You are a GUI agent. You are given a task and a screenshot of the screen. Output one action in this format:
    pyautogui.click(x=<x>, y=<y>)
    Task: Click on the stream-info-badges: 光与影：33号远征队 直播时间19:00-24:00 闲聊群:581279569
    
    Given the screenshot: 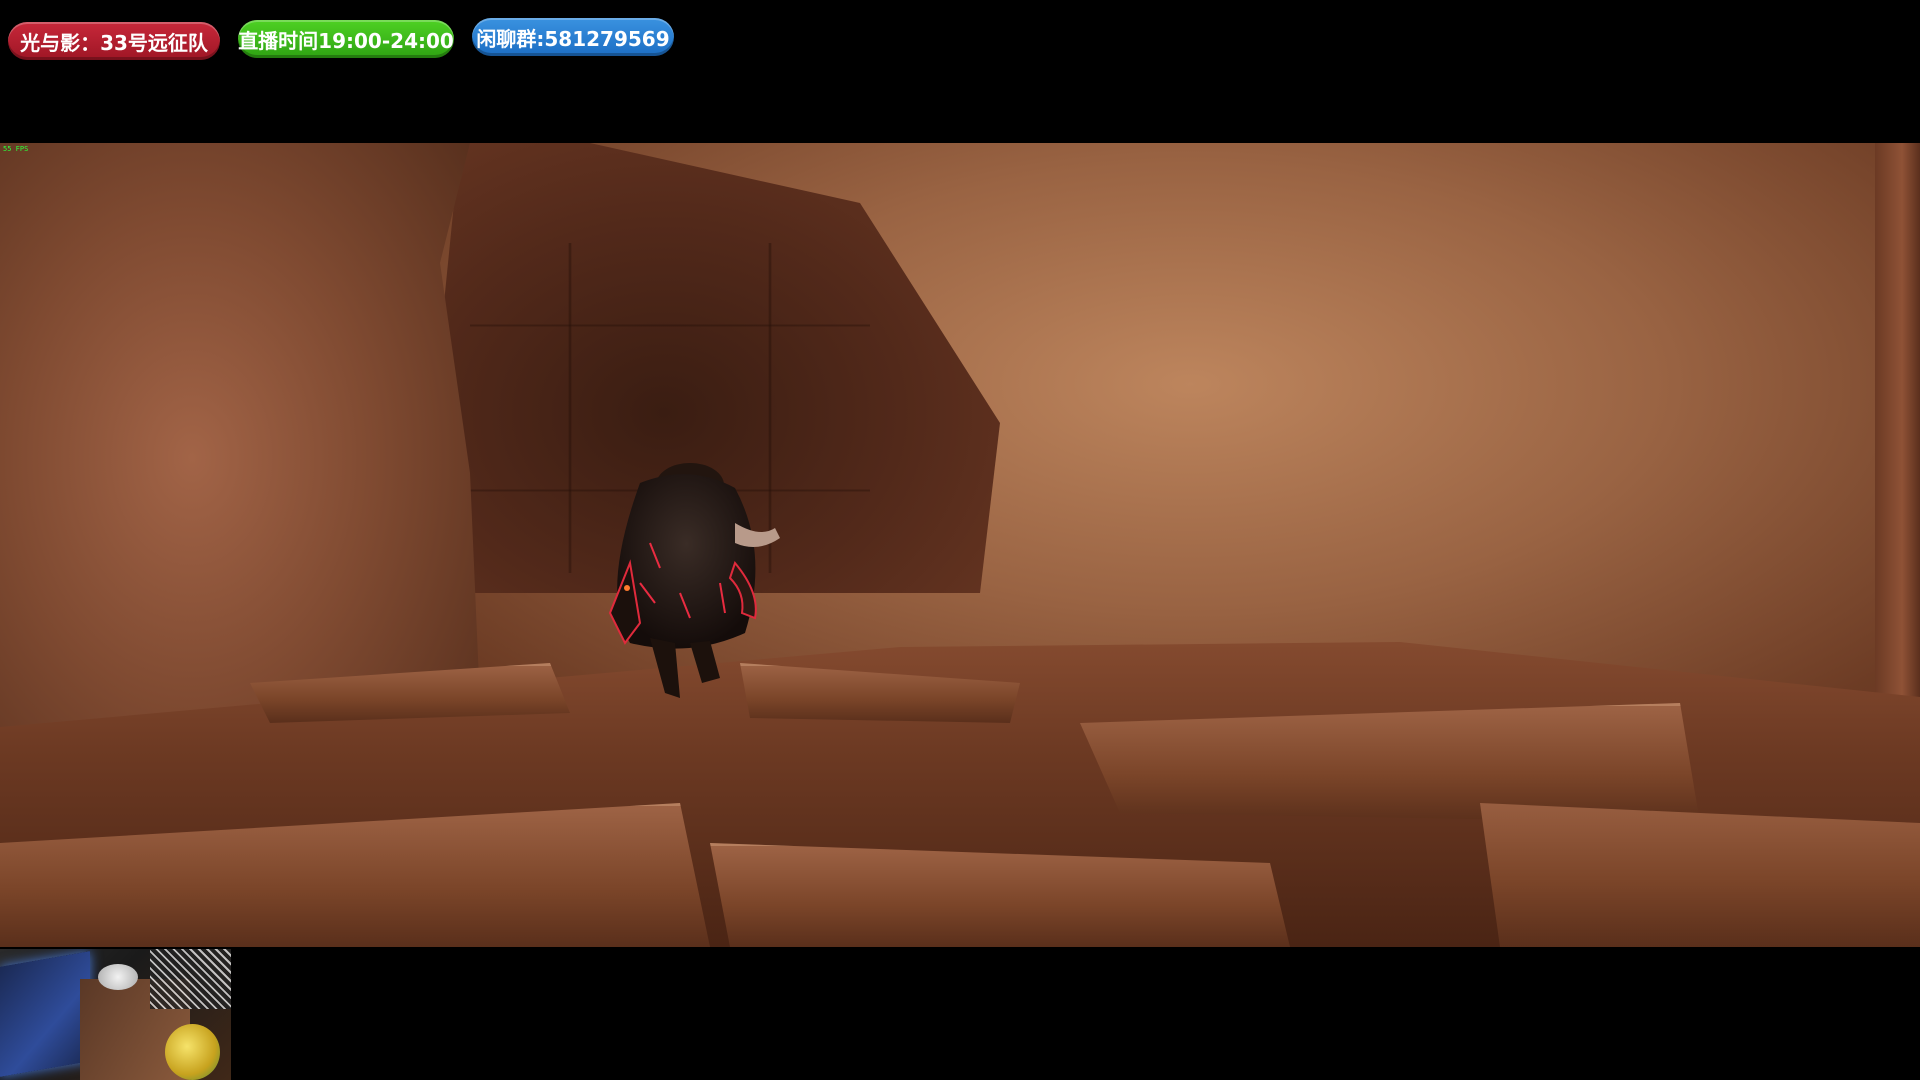 What is the action you would take?
    pyautogui.click(x=341, y=39)
    